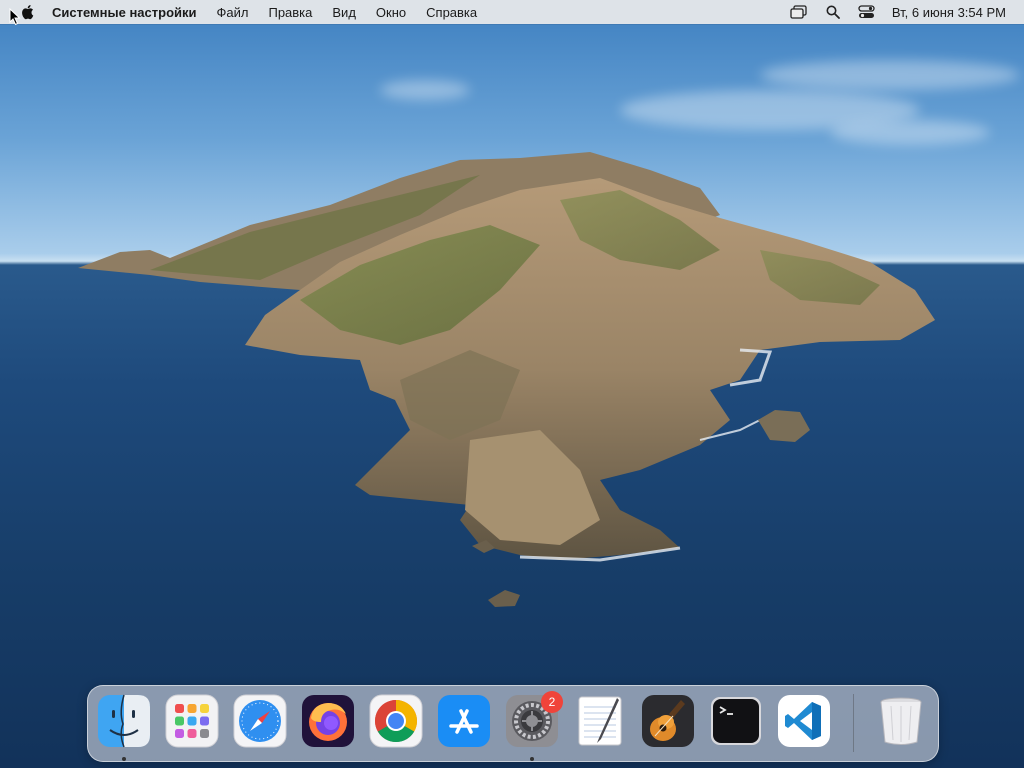 Image resolution: width=1024 pixels, height=768 pixels. I want to click on menu-window: Окно, so click(391, 12).